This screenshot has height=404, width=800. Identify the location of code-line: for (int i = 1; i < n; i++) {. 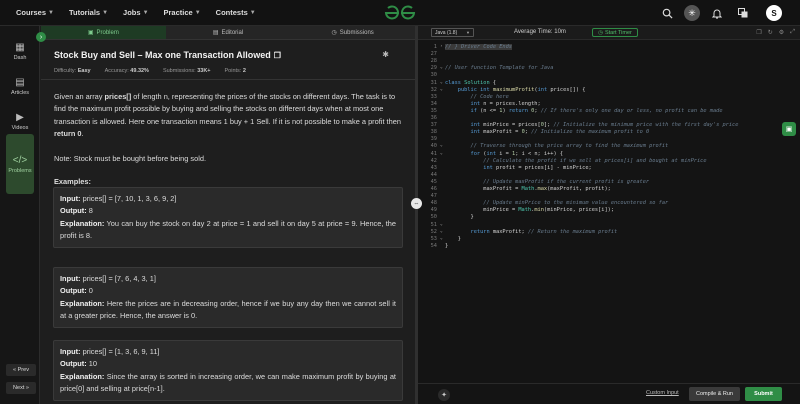
(504, 154).